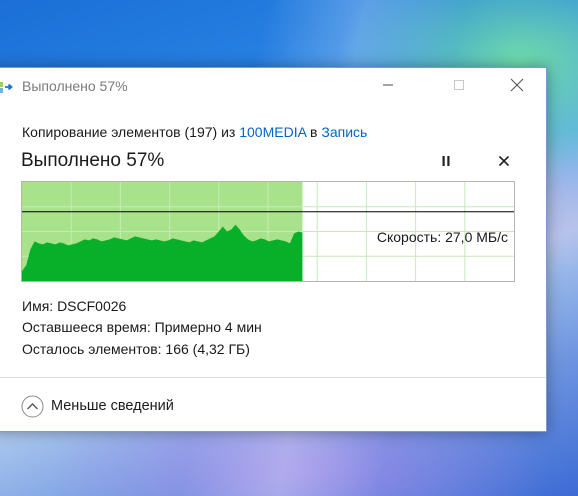 The width and height of the screenshot is (578, 496). I want to click on close-icon, so click(517, 87).